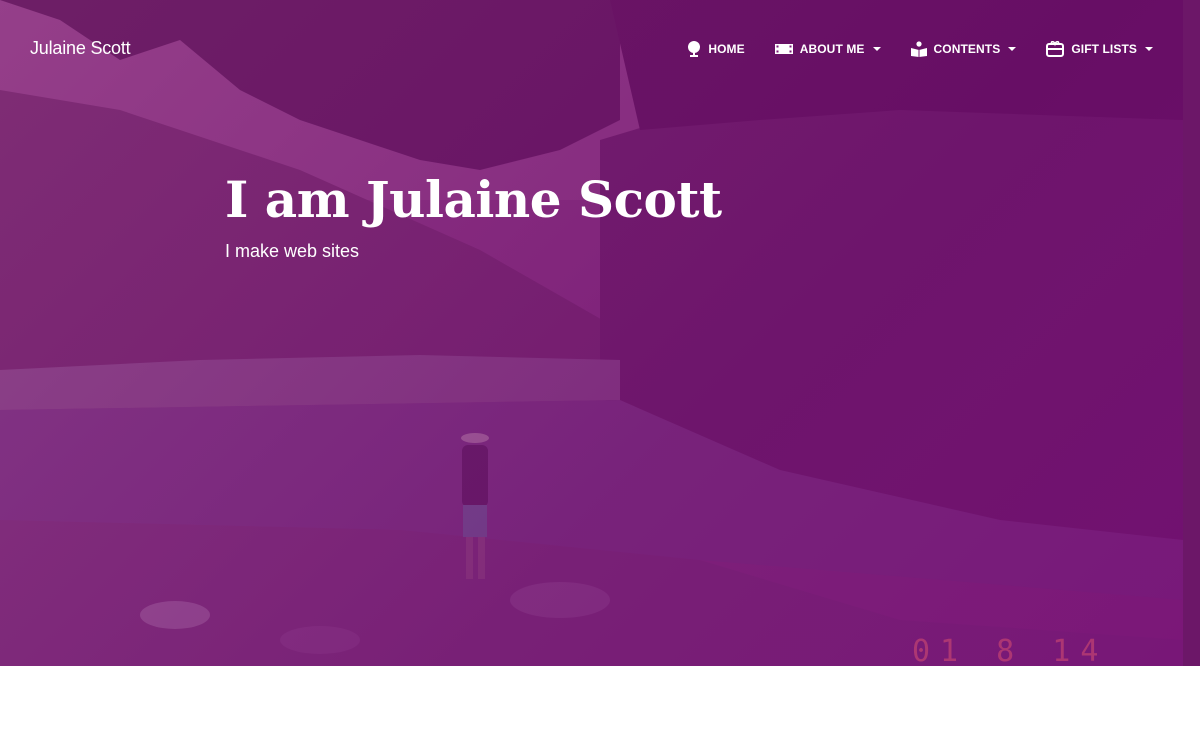  I want to click on main-navigation: HOME ABOUT ME CONTENTS GIFT LISTS, so click(920, 49).